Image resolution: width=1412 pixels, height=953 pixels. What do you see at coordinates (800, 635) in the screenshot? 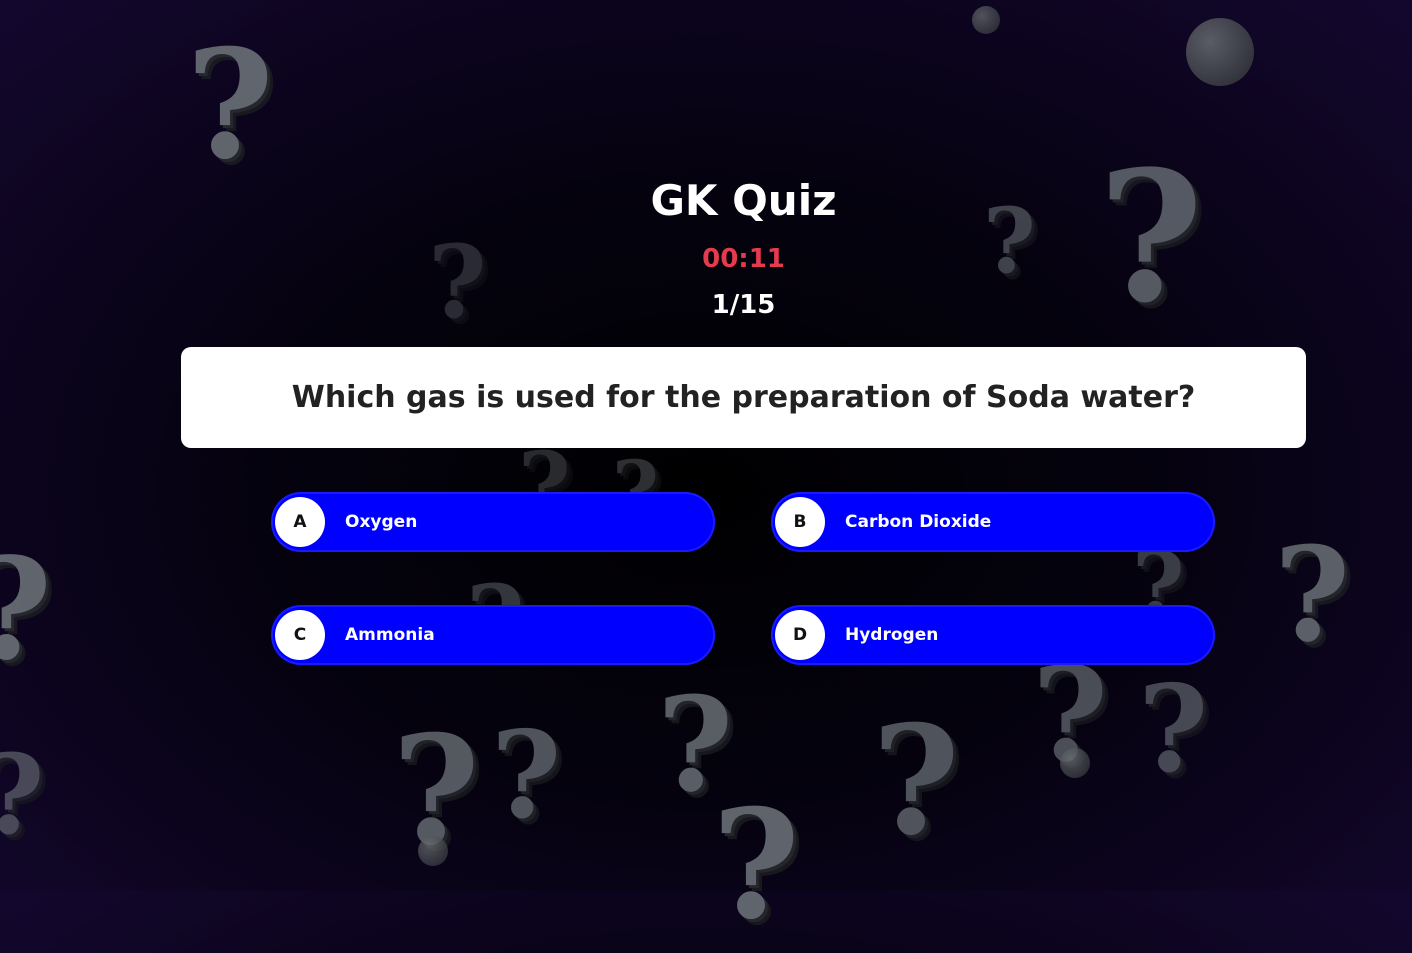
I see `option-letter-badge: D` at bounding box center [800, 635].